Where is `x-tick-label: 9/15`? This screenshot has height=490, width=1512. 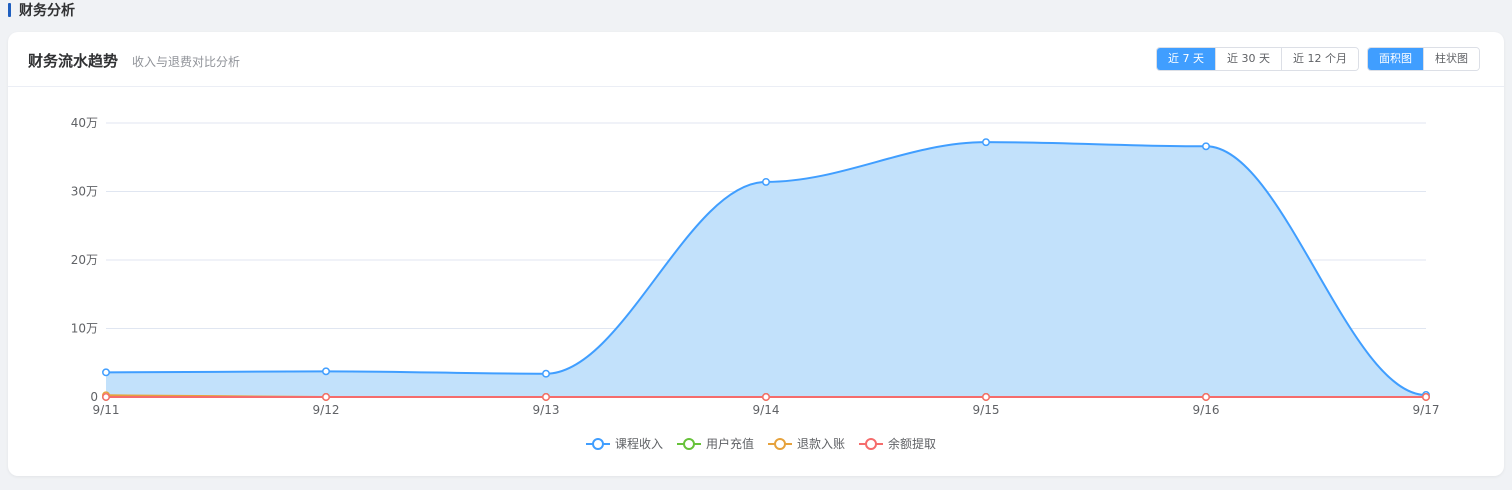 x-tick-label: 9/15 is located at coordinates (986, 410).